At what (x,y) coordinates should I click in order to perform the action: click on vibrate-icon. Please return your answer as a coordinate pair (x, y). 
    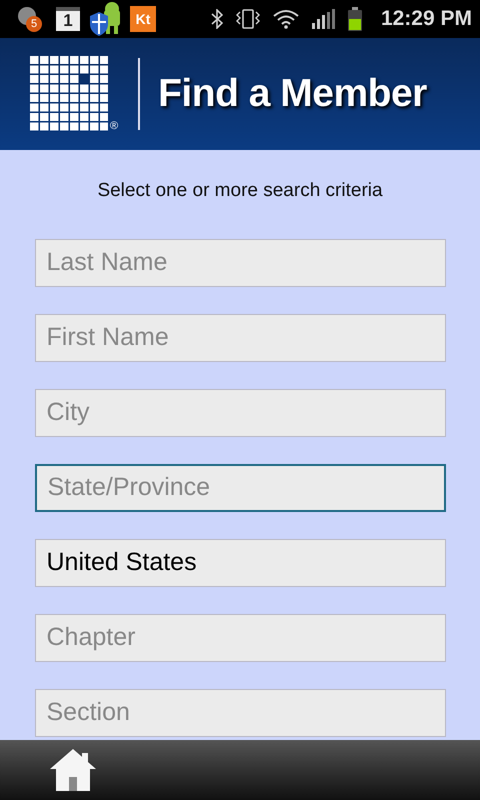
    Looking at the image, I should click on (247, 19).